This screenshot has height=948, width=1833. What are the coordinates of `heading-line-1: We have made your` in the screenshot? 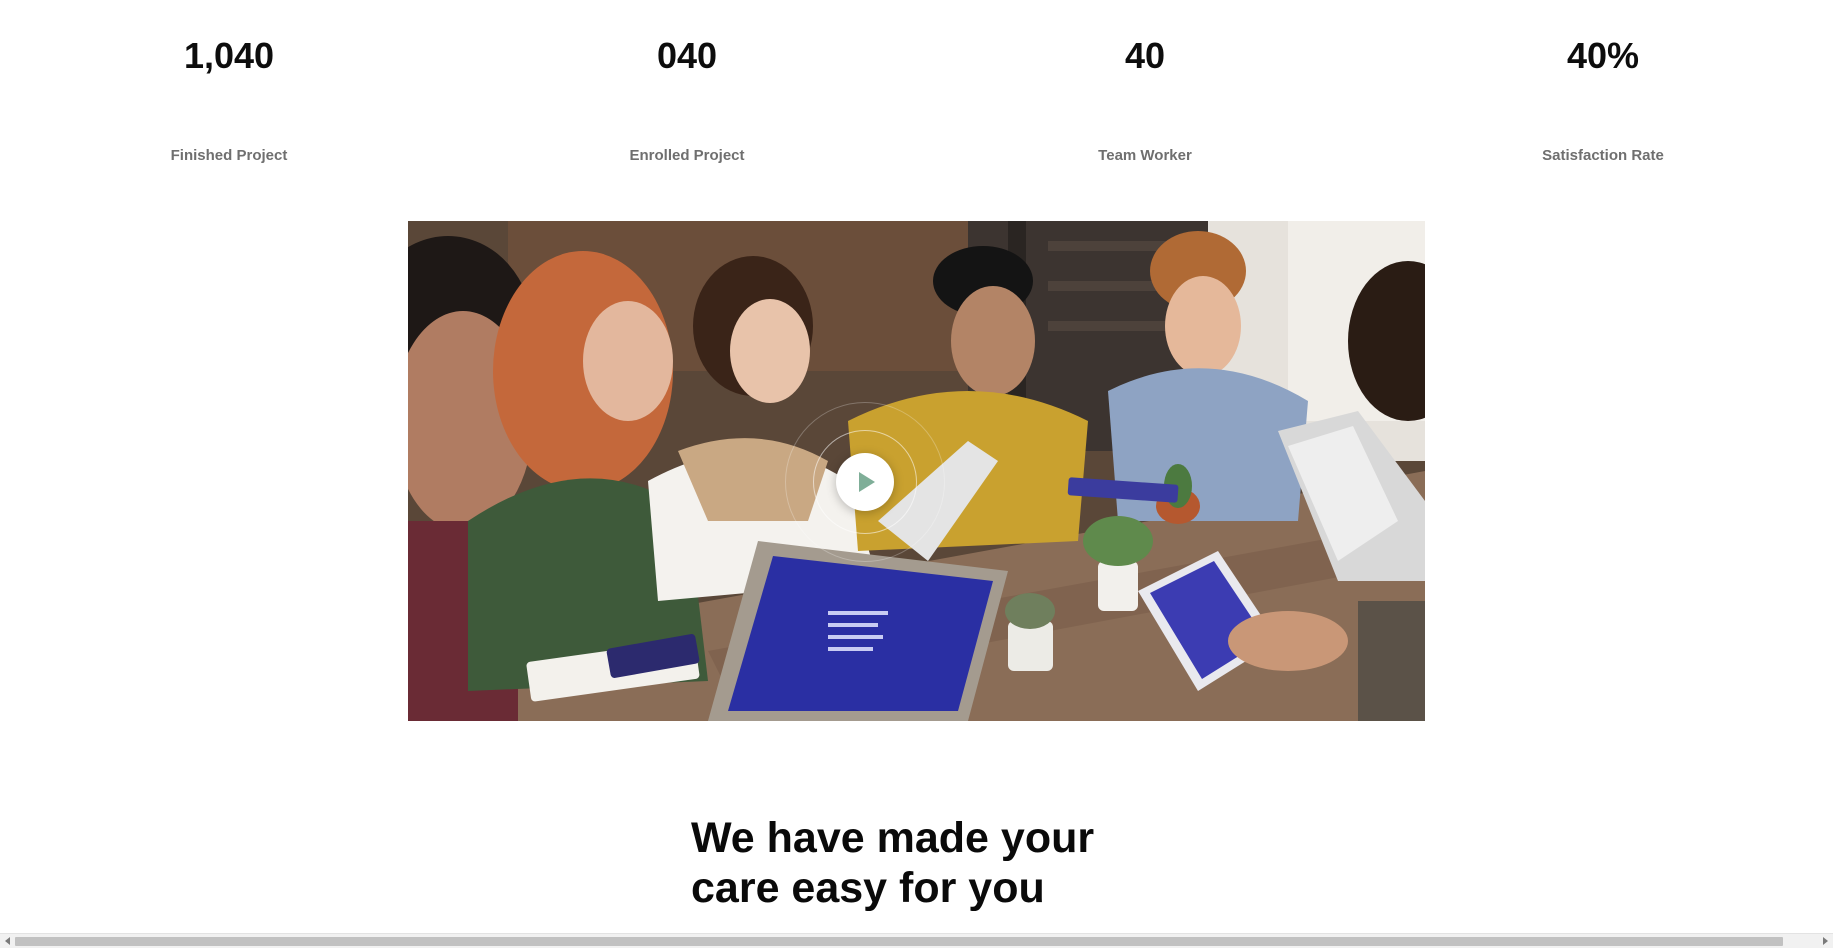 It's located at (893, 838).